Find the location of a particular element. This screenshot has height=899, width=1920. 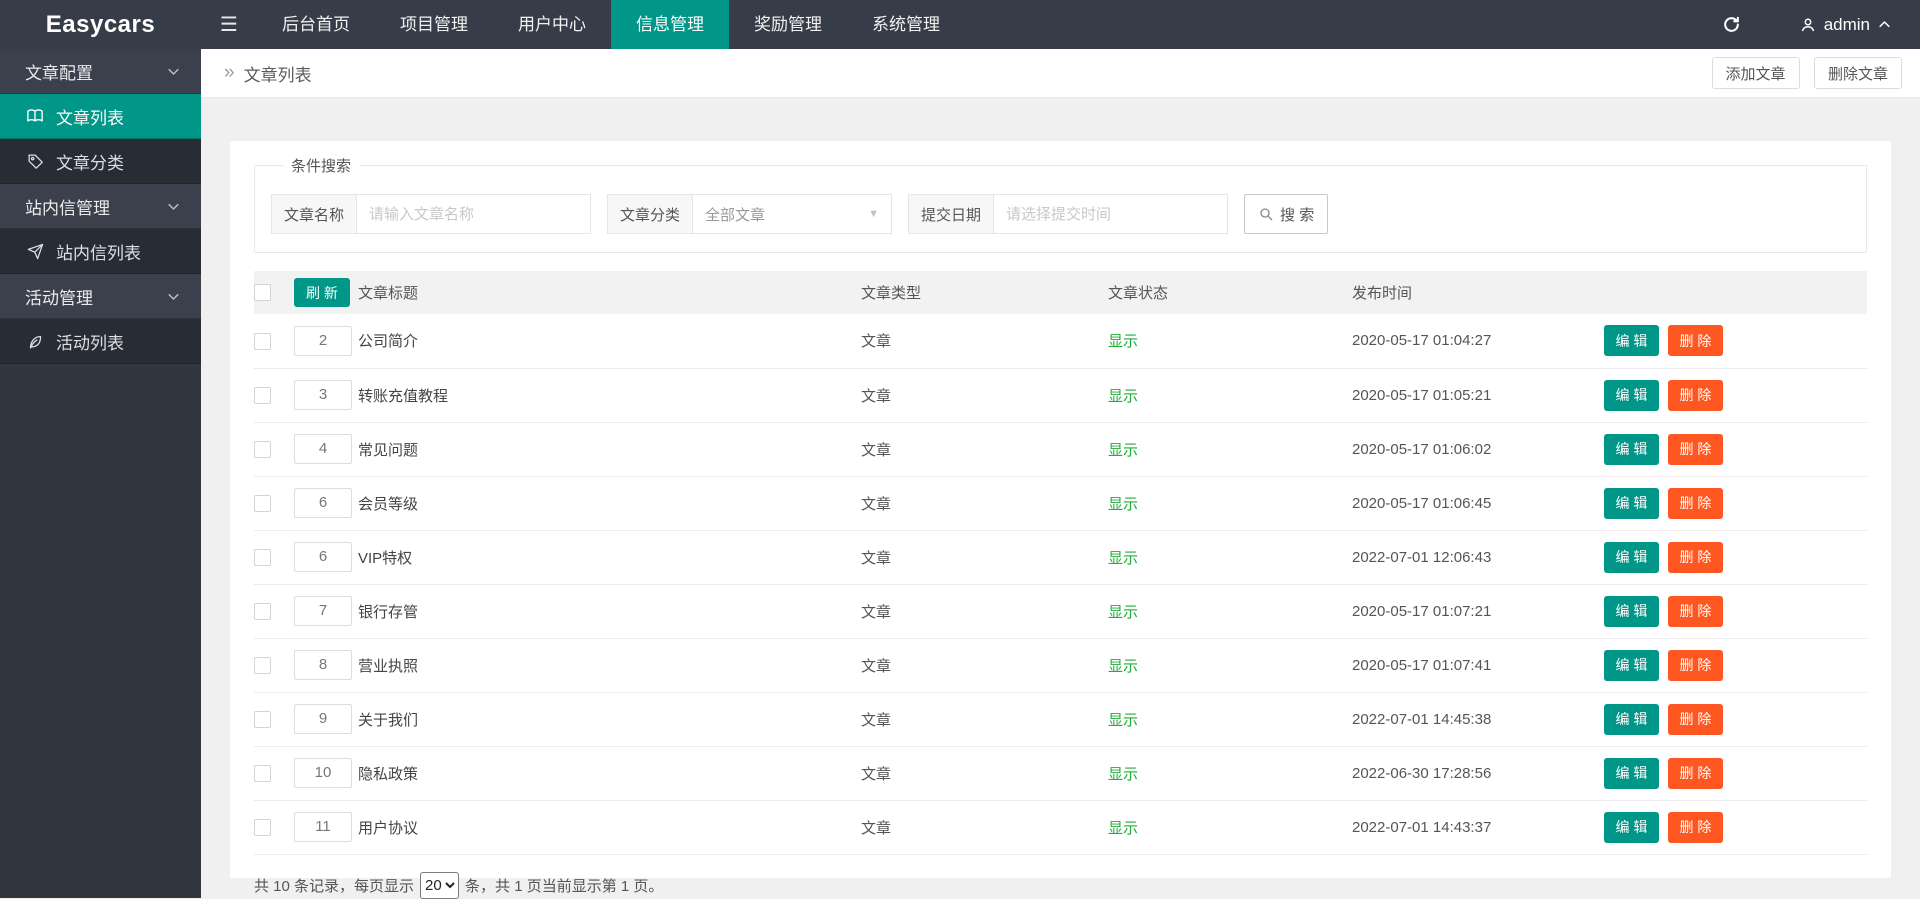

delete-article-button: 删除文章 is located at coordinates (1858, 73).